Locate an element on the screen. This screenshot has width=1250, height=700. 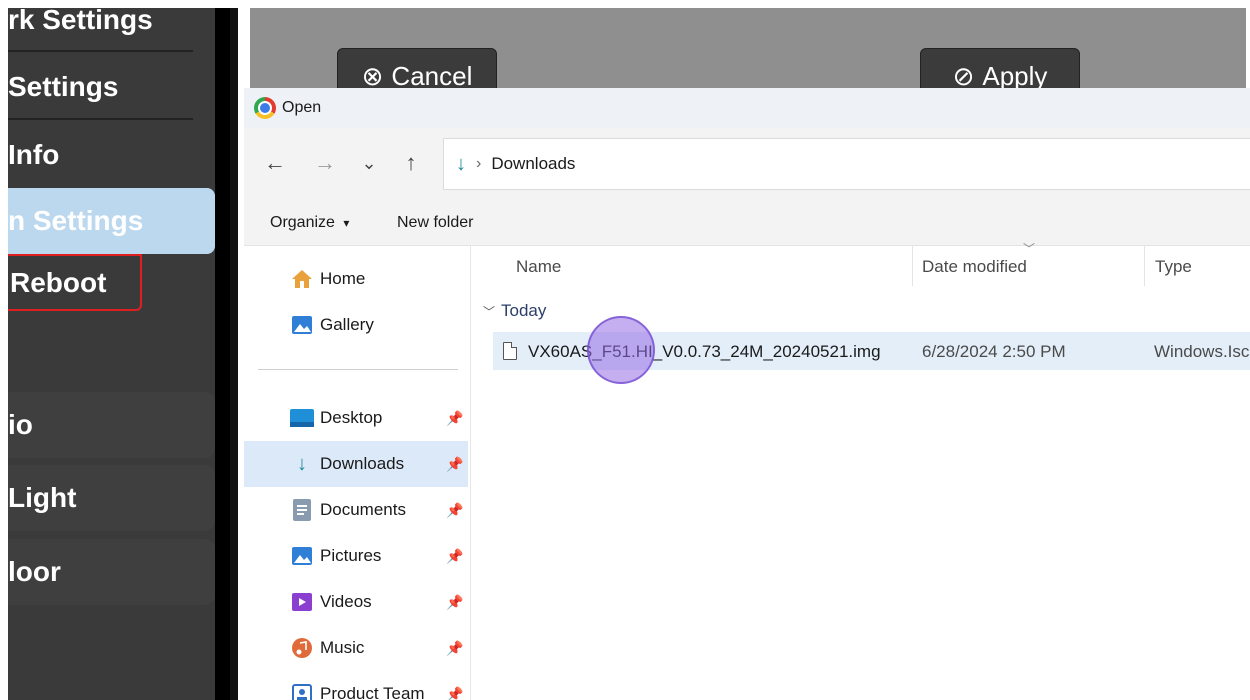
up-arrow-icon: ↑ is located at coordinates (411, 162).